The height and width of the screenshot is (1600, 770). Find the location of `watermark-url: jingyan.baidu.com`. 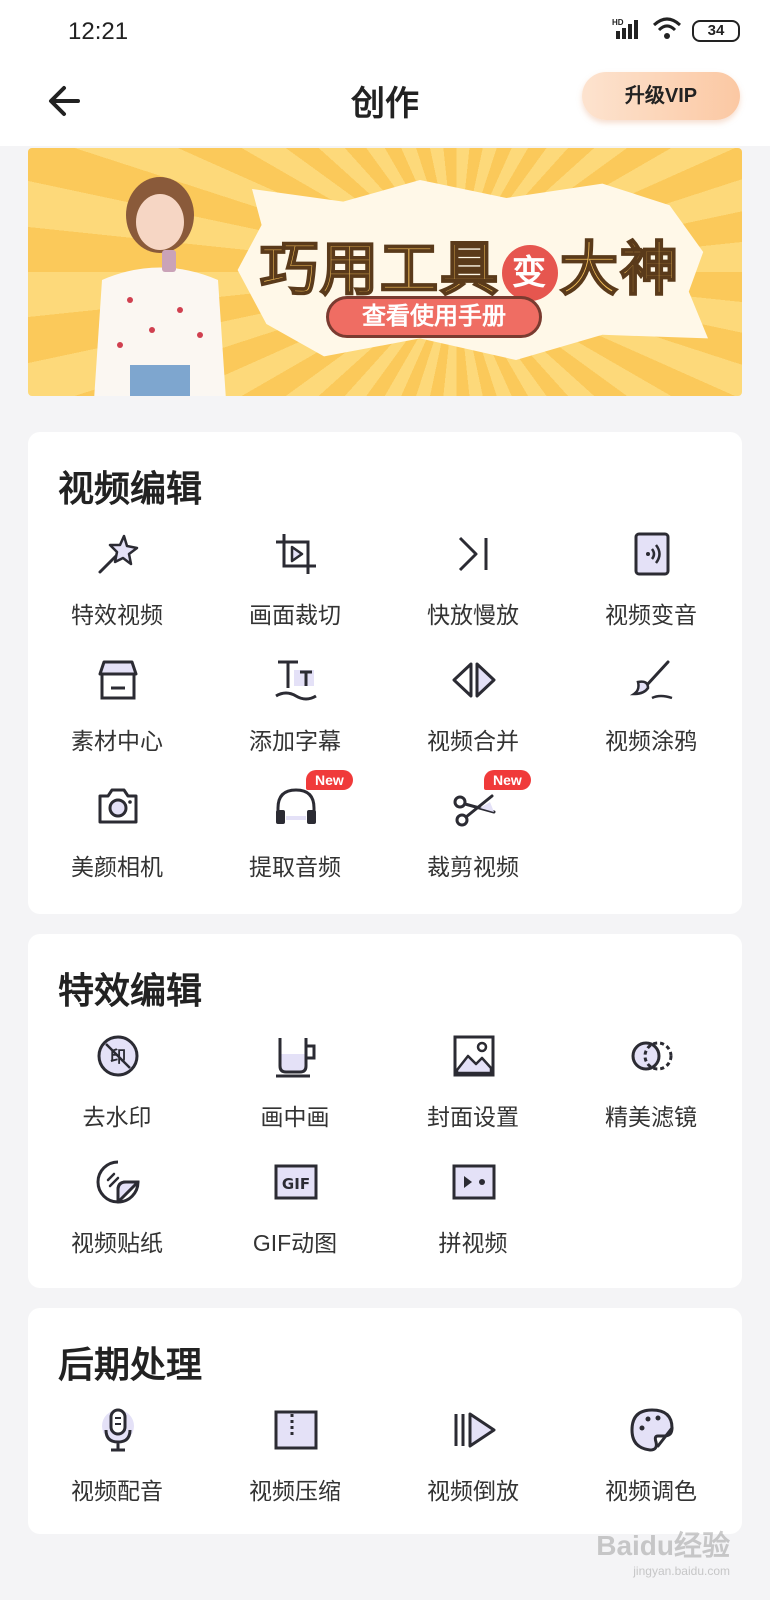

watermark-url: jingyan.baidu.com is located at coordinates (681, 1571).